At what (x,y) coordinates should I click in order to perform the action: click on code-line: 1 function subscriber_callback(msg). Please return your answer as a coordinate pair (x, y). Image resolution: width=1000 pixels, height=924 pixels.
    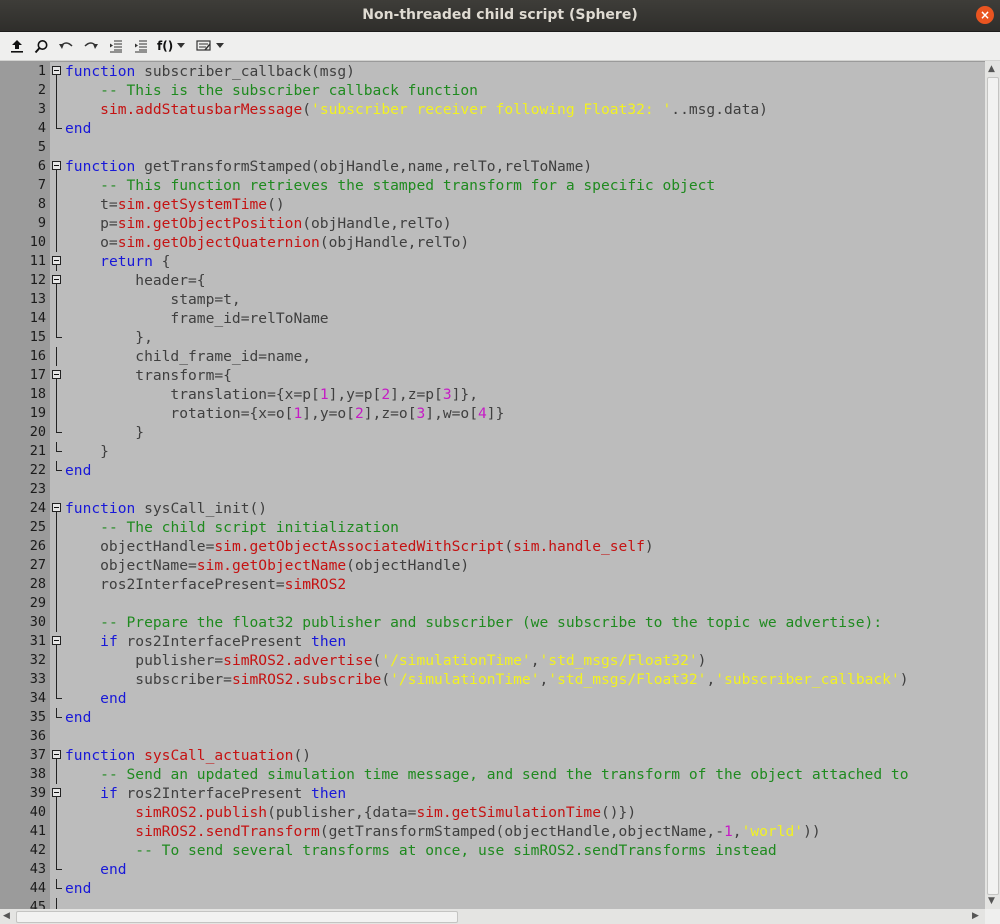
    Looking at the image, I should click on (492, 71).